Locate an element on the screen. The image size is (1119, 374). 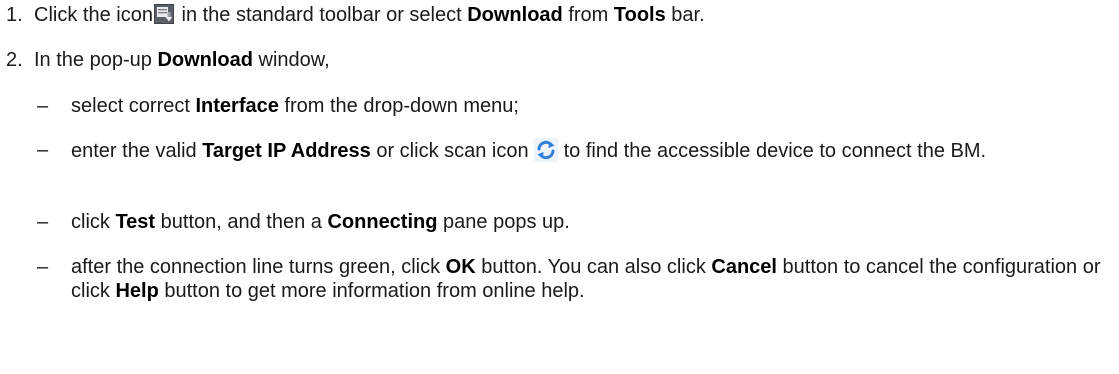
step-2: 2. In the pop-up Download window, is located at coordinates (168, 60).